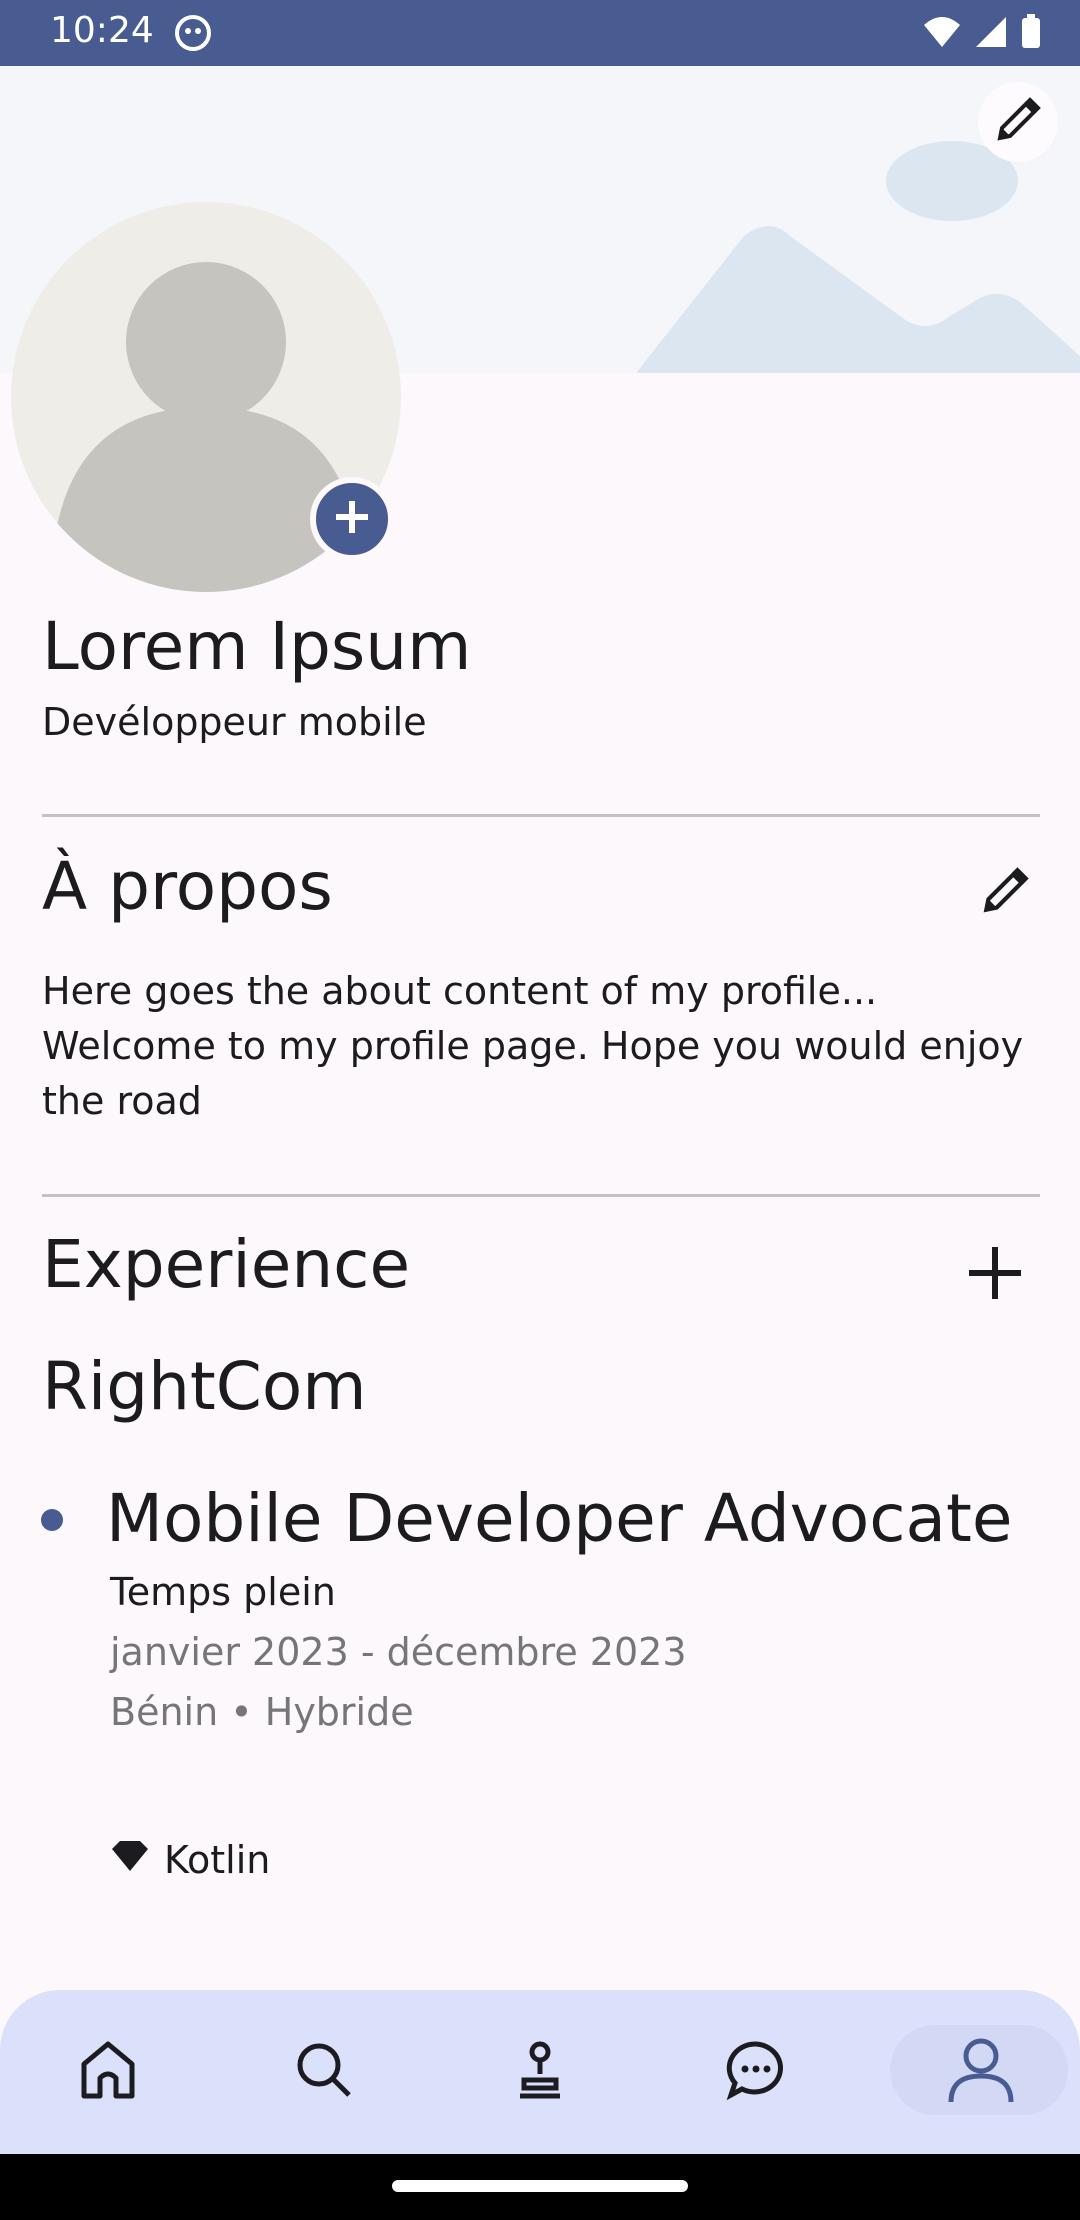  I want to click on nav-home, so click(108, 2072).